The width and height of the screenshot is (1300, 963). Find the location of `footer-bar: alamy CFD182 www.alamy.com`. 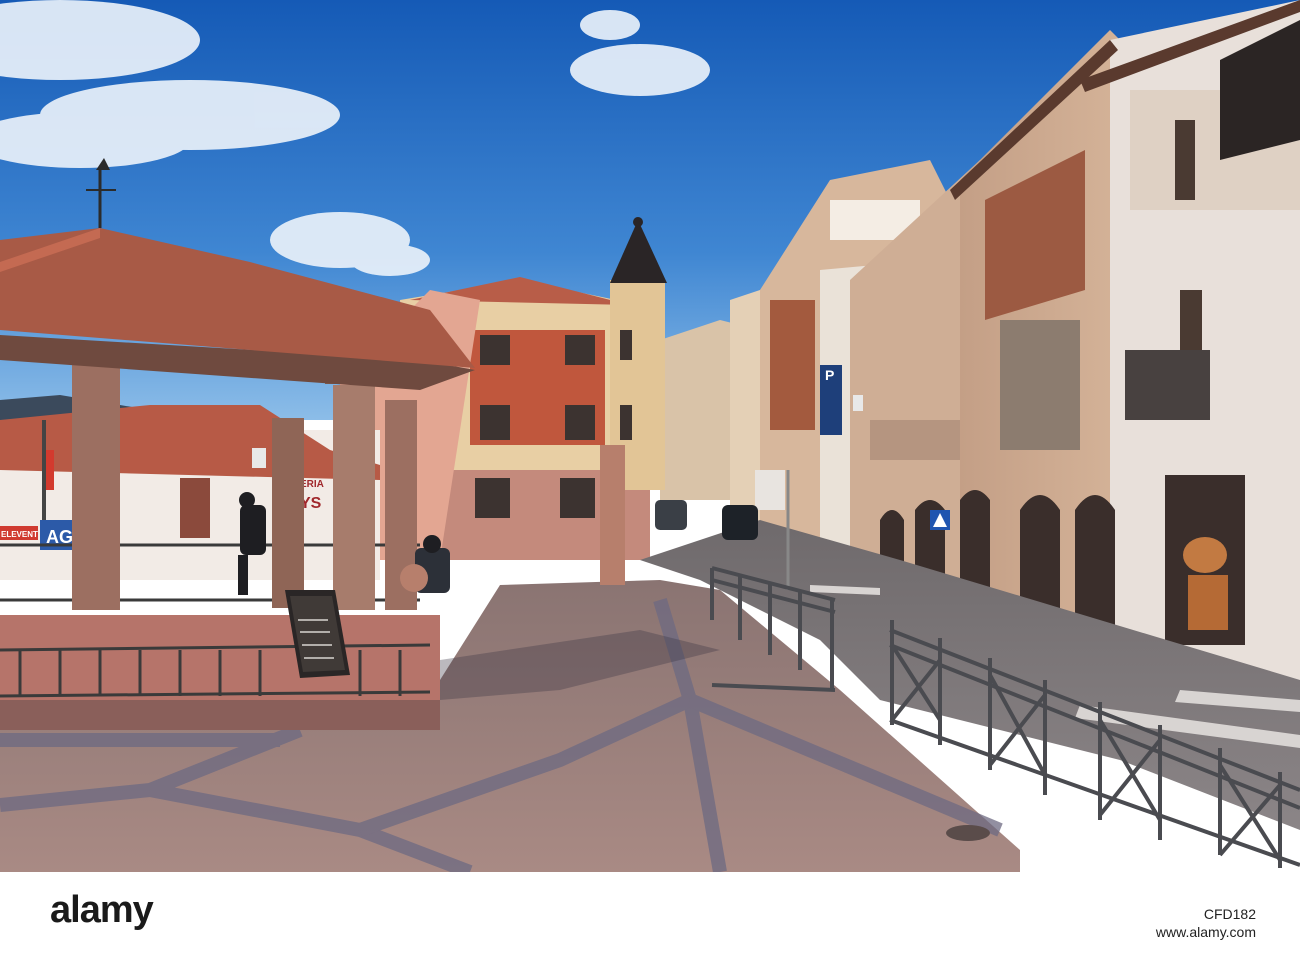

footer-bar: alamy CFD182 www.alamy.com is located at coordinates (650, 917).